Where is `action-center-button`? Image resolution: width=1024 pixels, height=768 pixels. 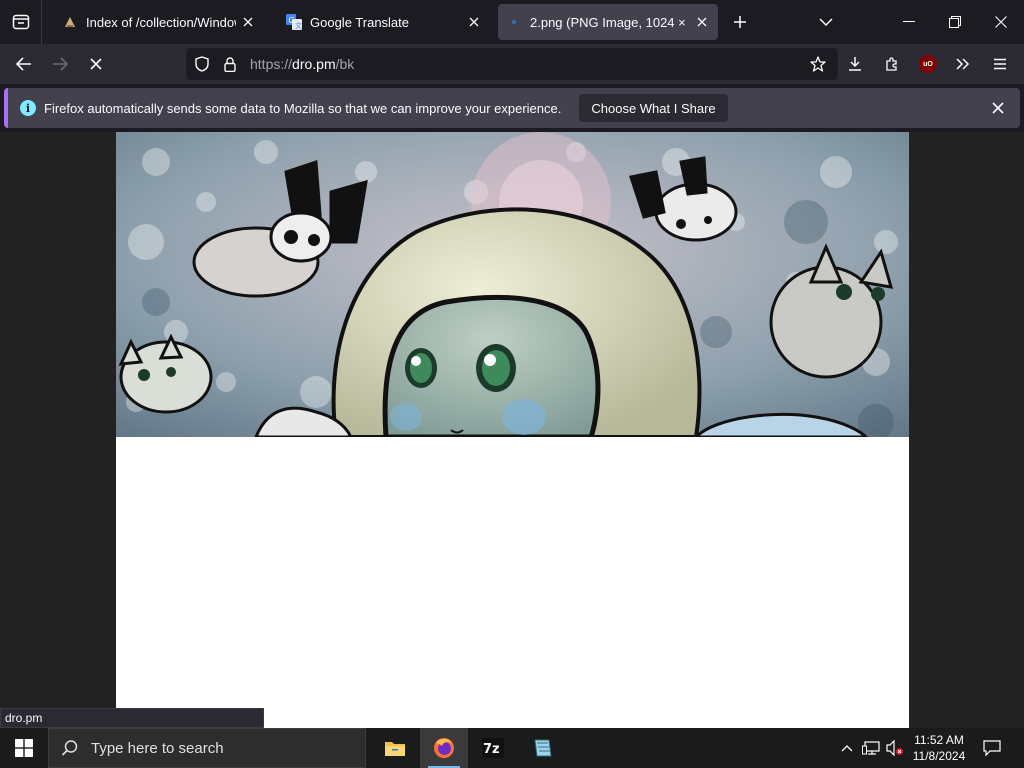 action-center-button is located at coordinates (992, 748).